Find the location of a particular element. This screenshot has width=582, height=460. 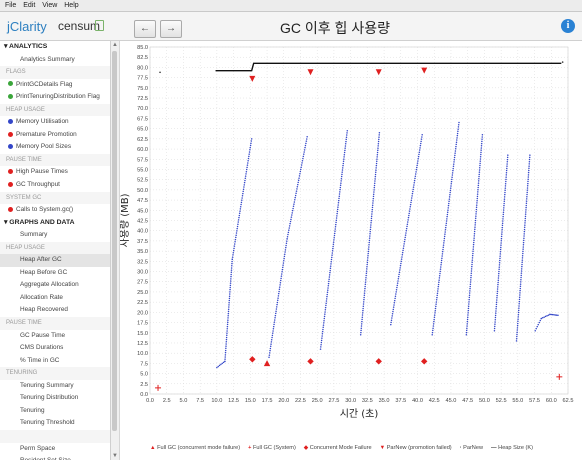

sidebar-item: Tenuring Distribution is located at coordinates (55, 398).